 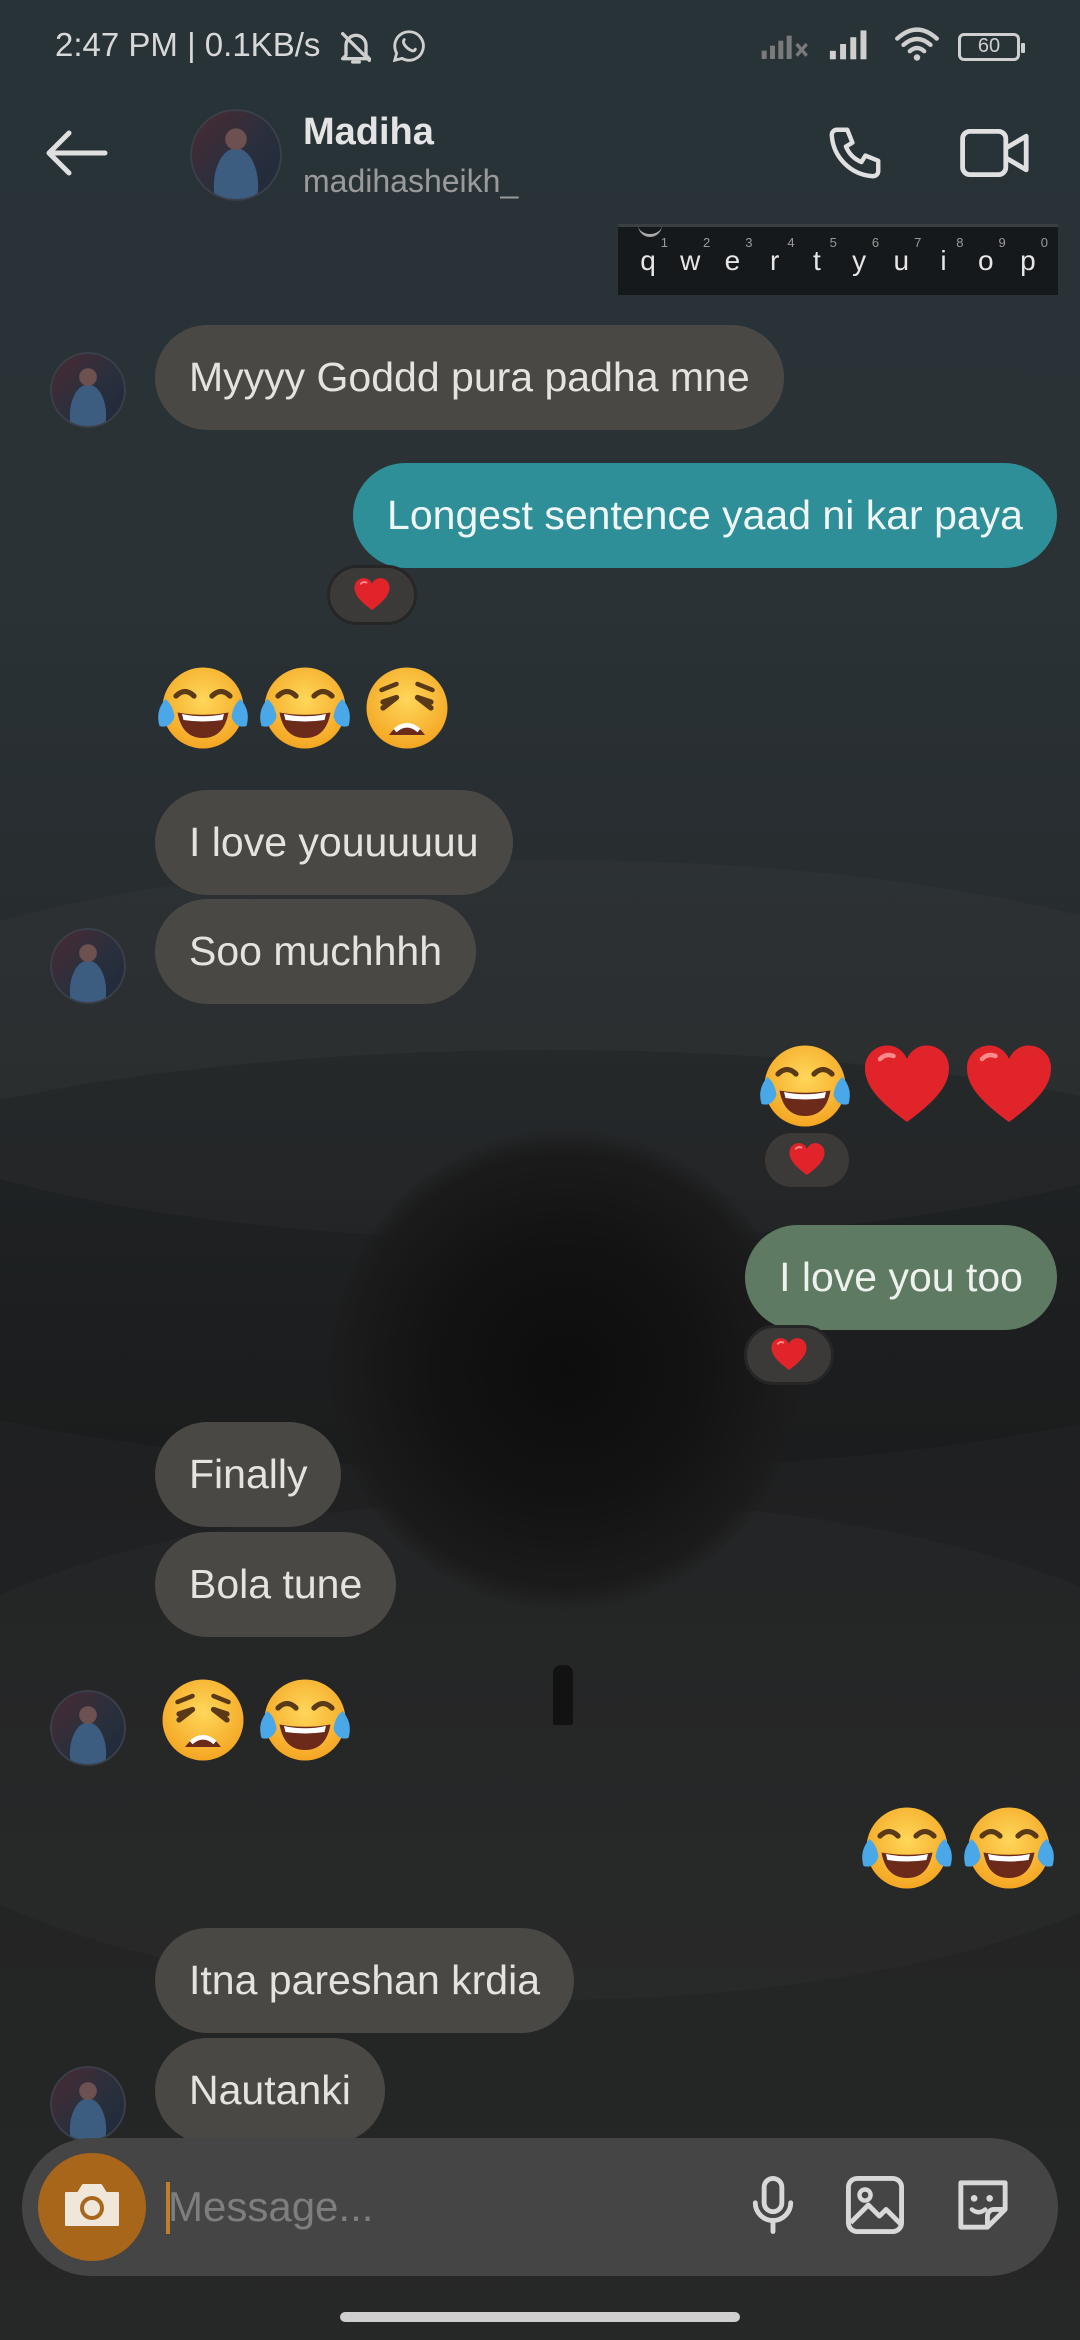 What do you see at coordinates (270, 2090) in the screenshot?
I see `message-bubble-incoming: Nautanki` at bounding box center [270, 2090].